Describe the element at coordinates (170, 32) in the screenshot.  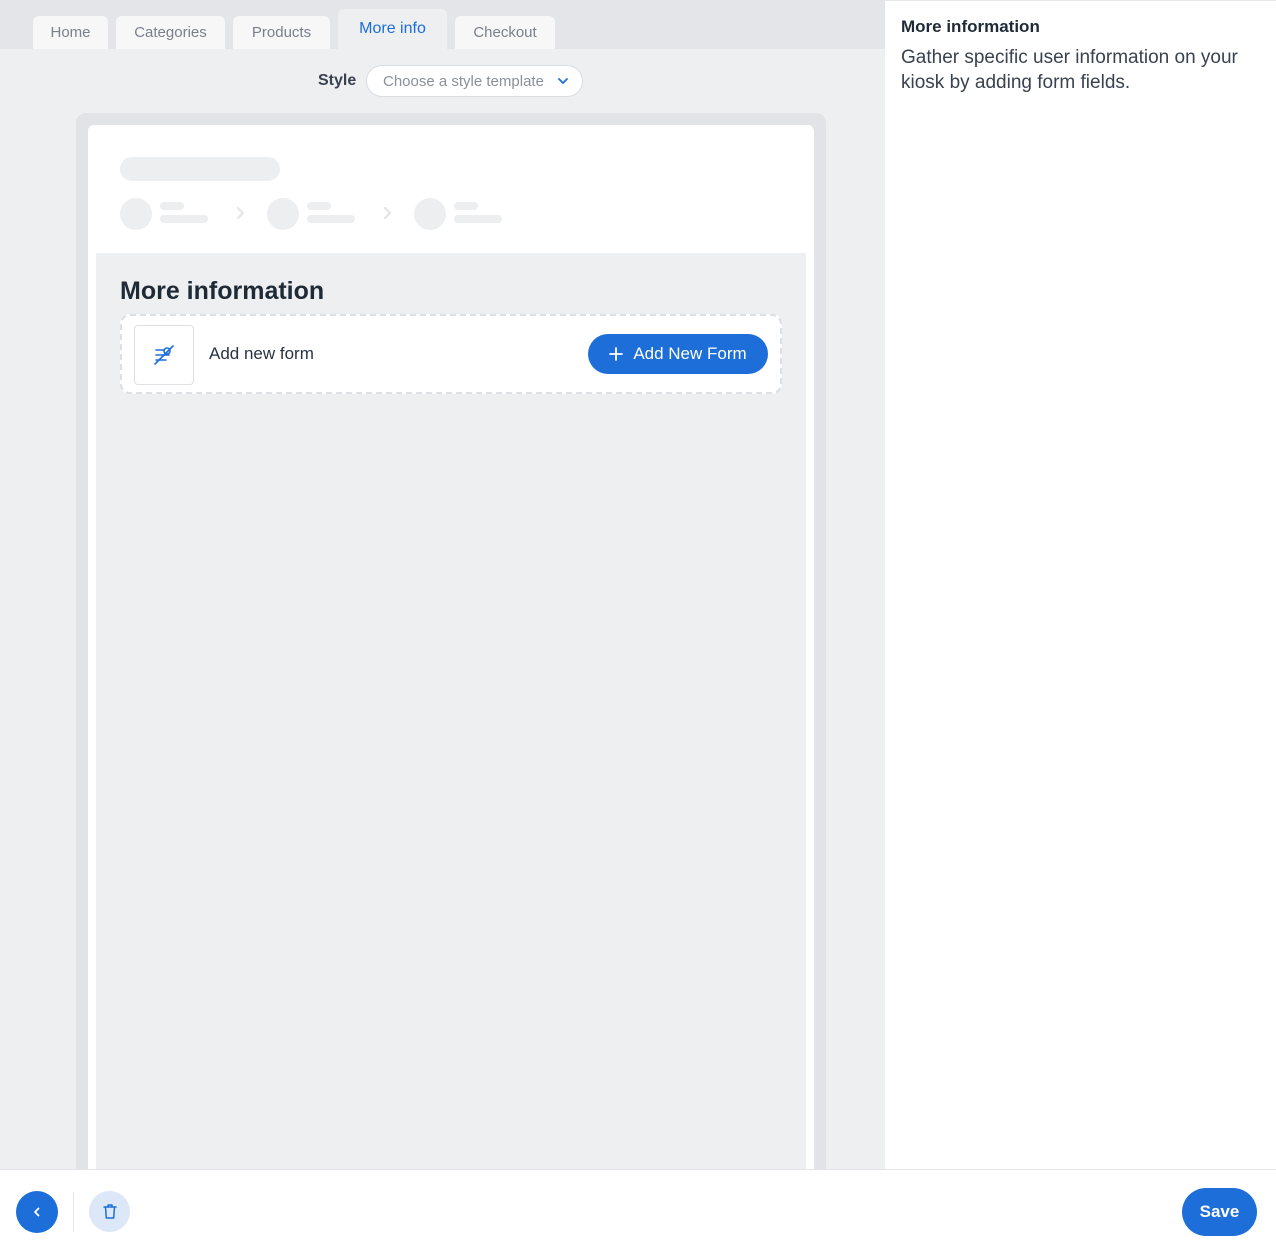
I see `tab-categories: Categories` at that location.